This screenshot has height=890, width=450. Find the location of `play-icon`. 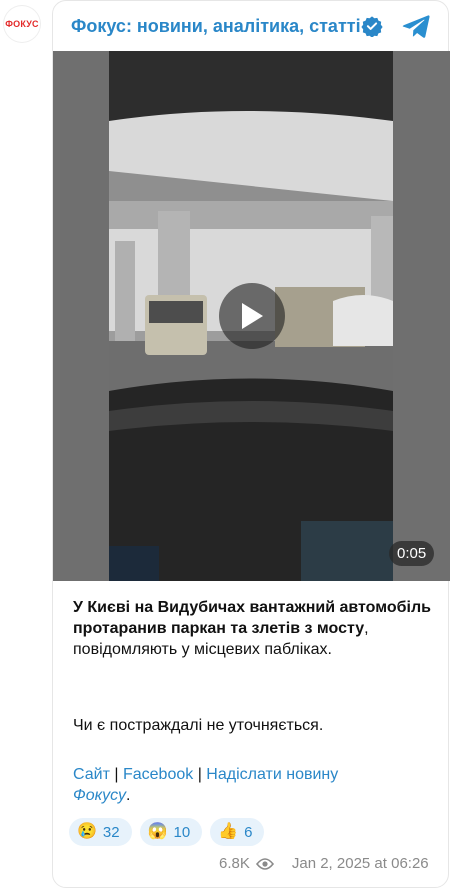

play-icon is located at coordinates (252, 316).